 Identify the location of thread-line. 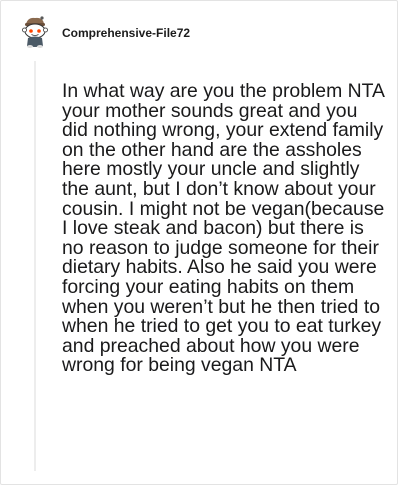
(35, 266).